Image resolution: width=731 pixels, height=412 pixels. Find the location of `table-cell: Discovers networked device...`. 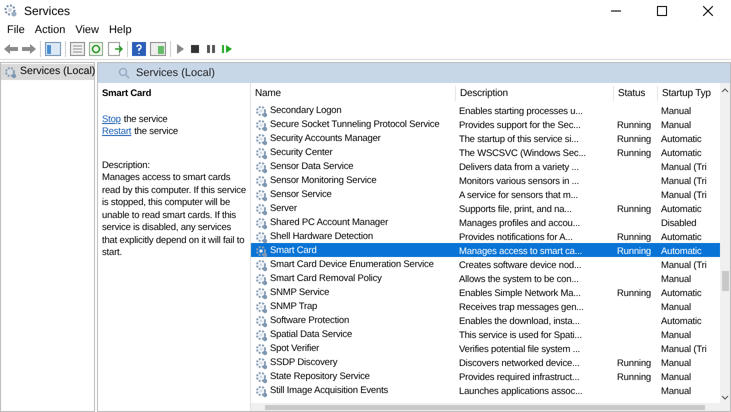

table-cell: Discovers networked device... is located at coordinates (519, 363).